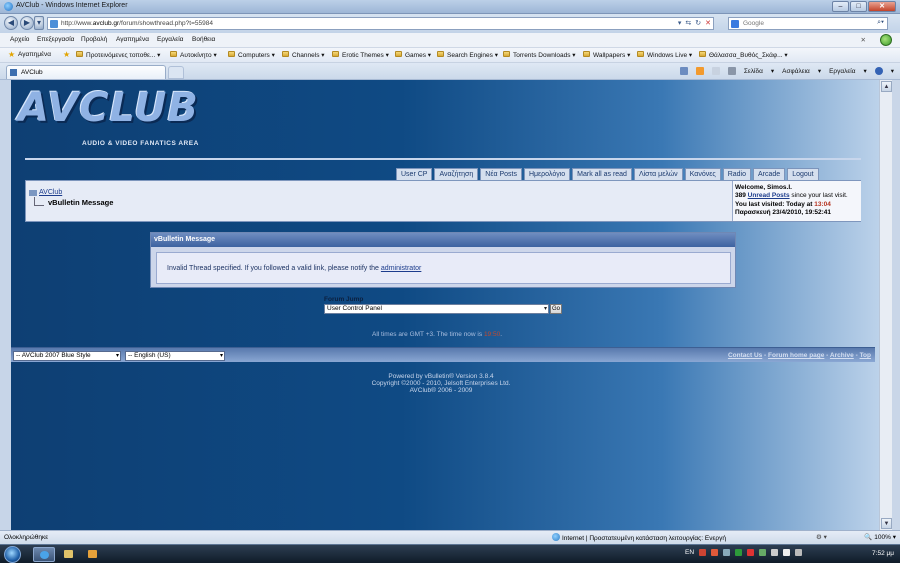  What do you see at coordinates (251, 55) in the screenshot?
I see `fav-item-computers: Computers ▾` at bounding box center [251, 55].